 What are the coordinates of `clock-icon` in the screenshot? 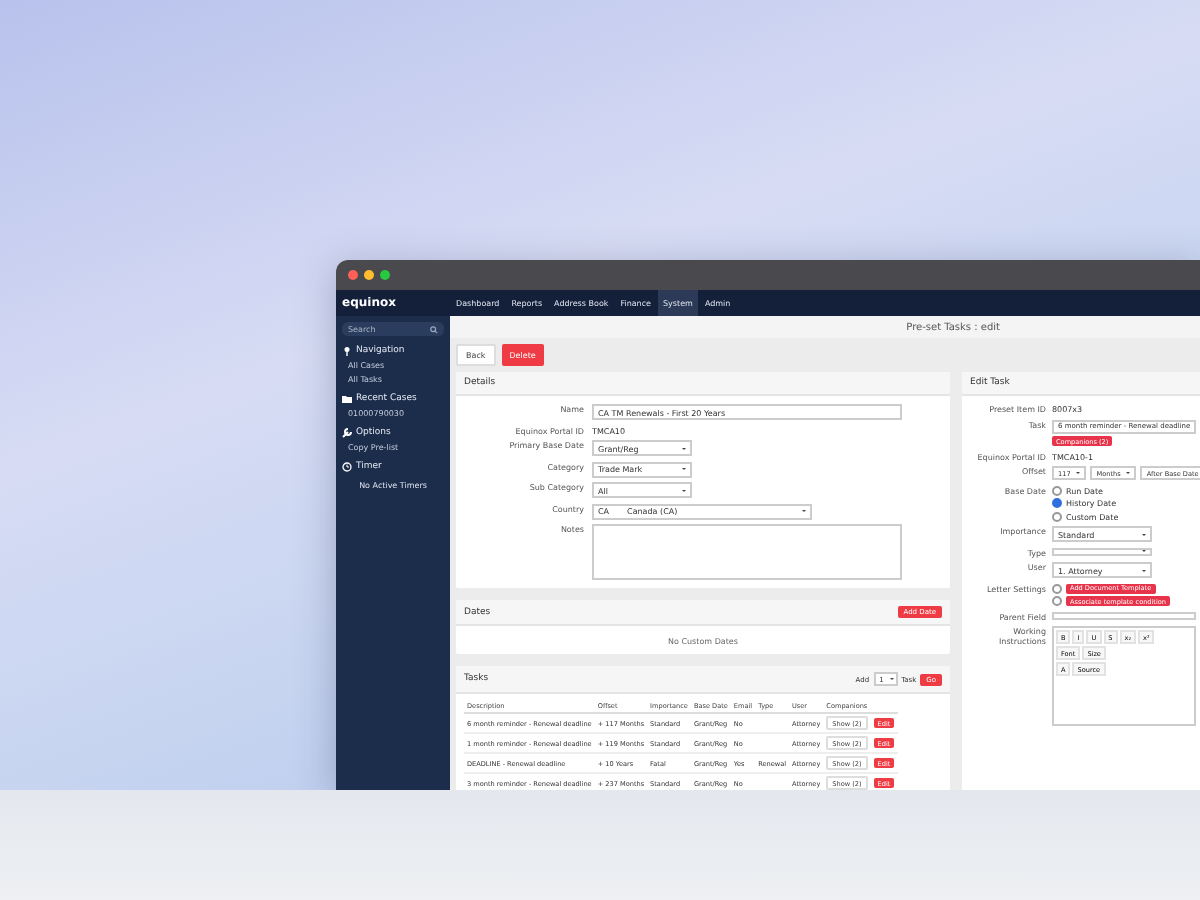 It's located at (347, 467).